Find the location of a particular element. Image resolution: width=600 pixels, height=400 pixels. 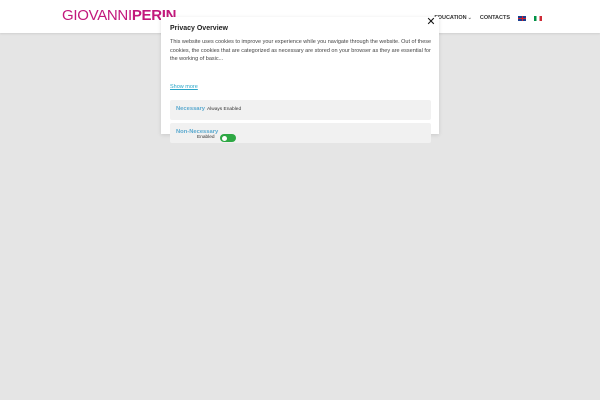

show-more-link: Show more is located at coordinates (184, 87).